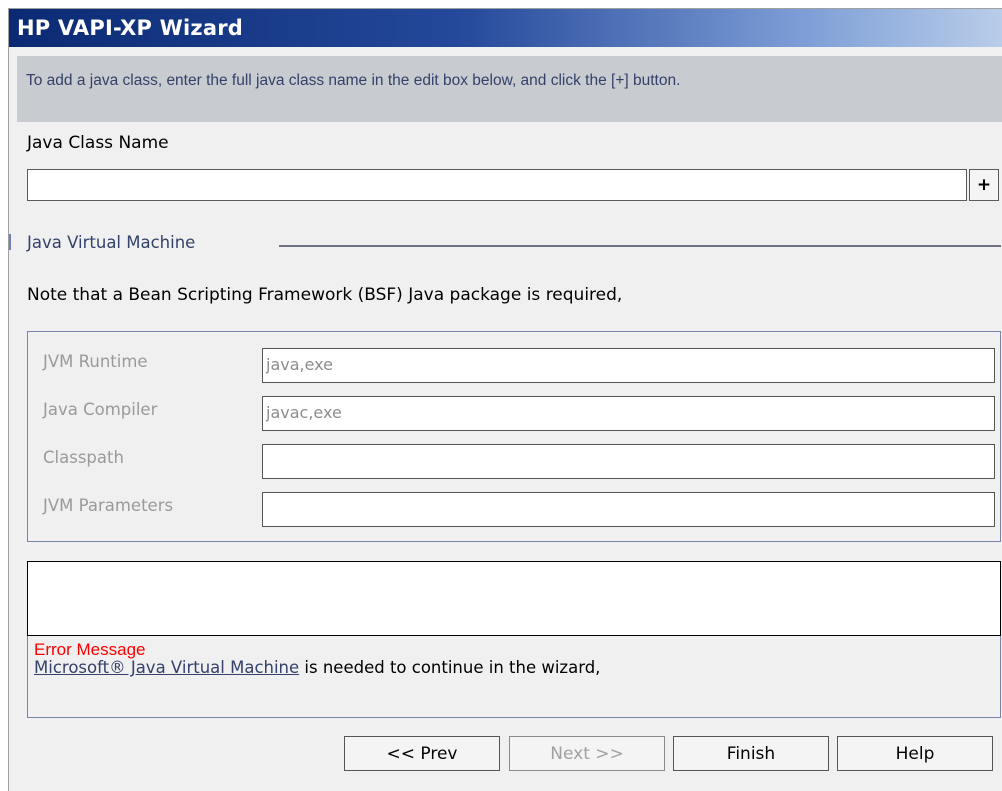 This screenshot has height=791, width=1002. Describe the element at coordinates (422, 753) in the screenshot. I see `prev-button: << Prev` at that location.